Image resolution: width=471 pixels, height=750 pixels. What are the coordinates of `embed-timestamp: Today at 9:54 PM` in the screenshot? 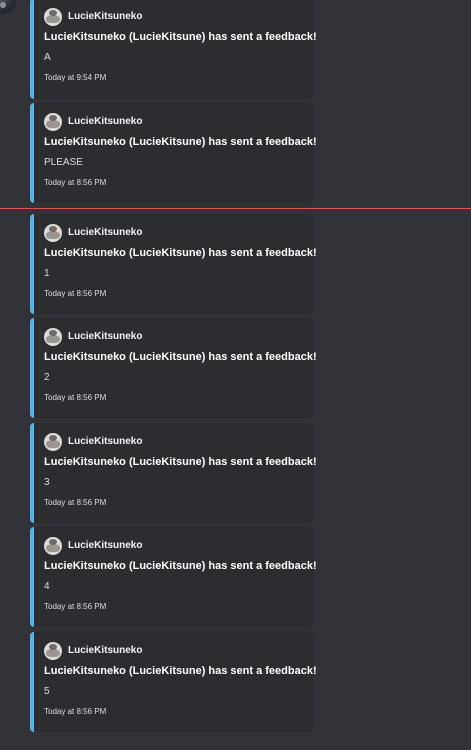 It's located at (75, 77).